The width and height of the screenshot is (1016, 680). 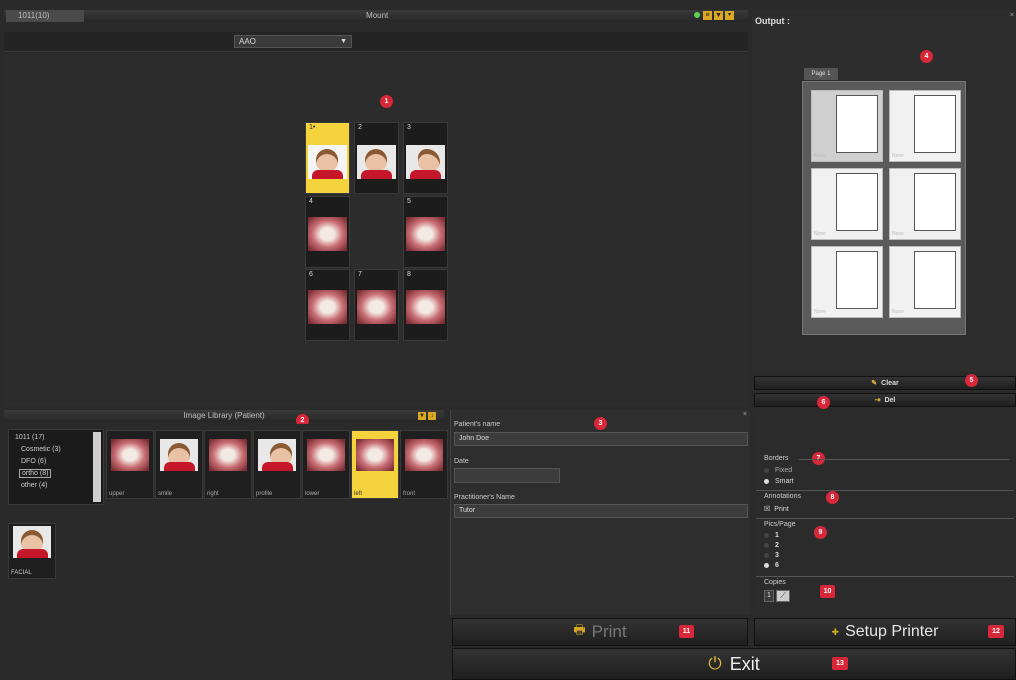 What do you see at coordinates (432, 416) in the screenshot?
I see `library-sort-icon: ↓` at bounding box center [432, 416].